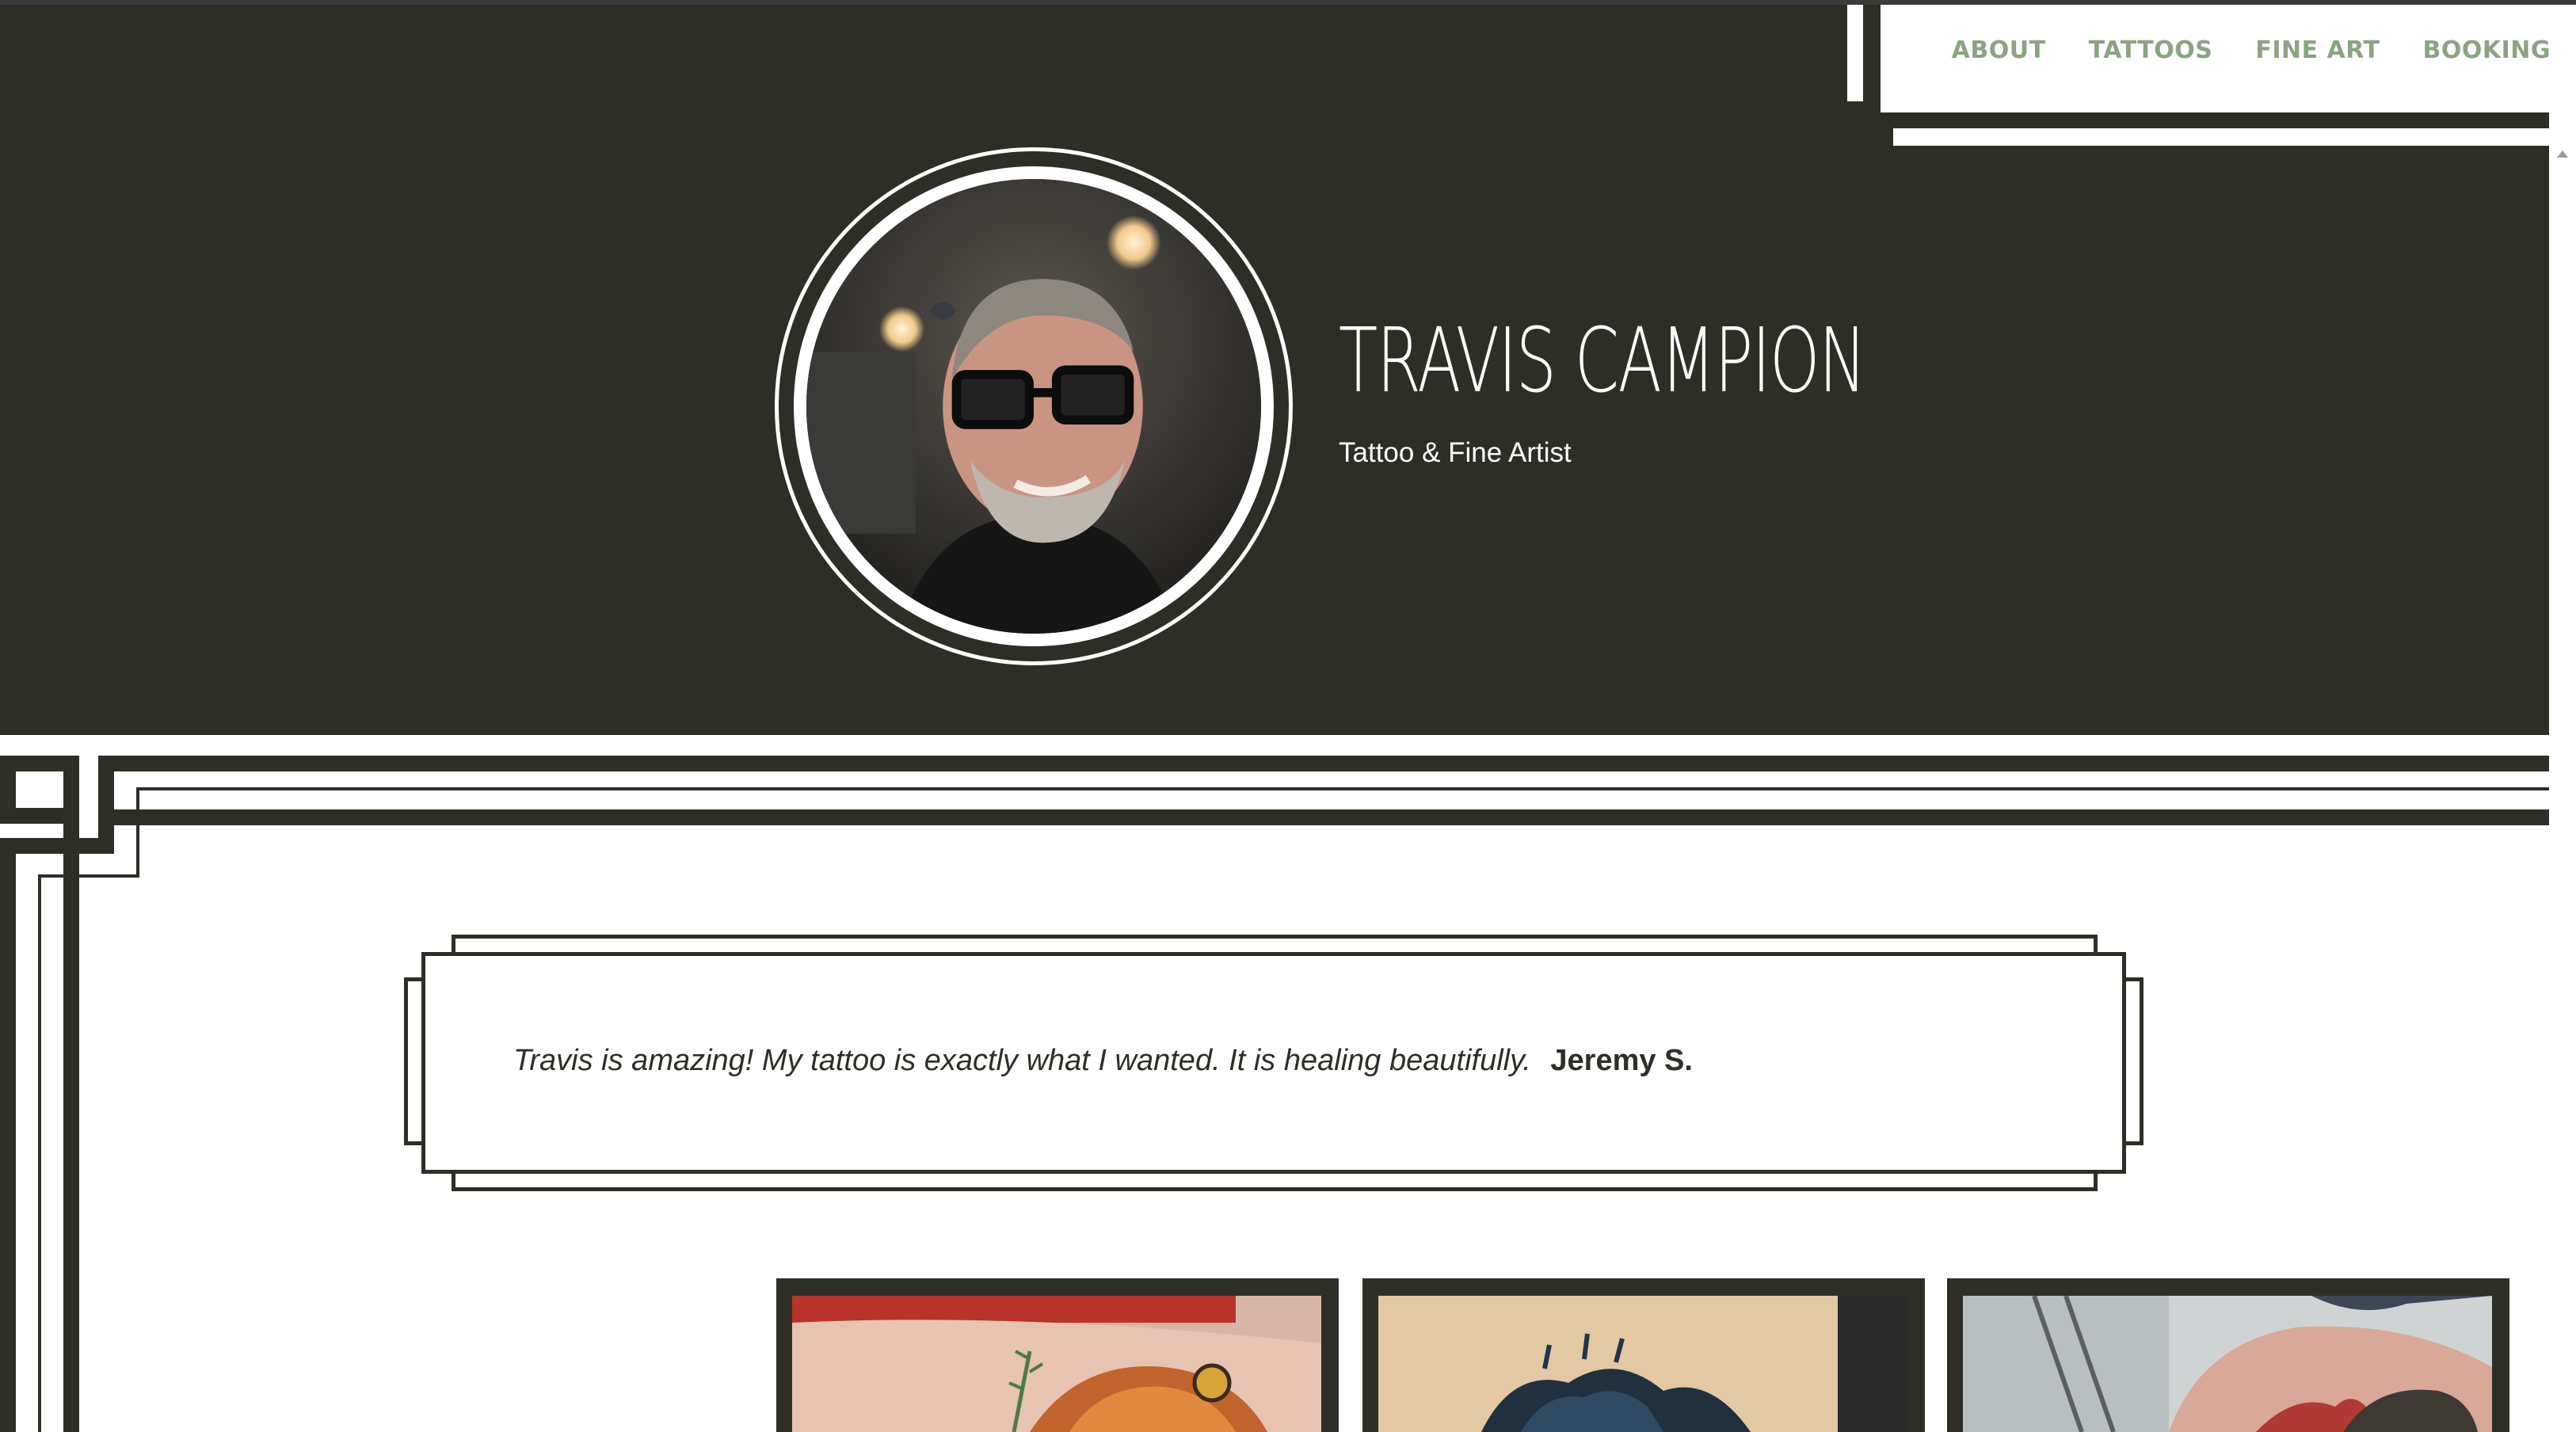  I want to click on artist-tagline: Tattoo & Fine Artist, so click(1455, 452).